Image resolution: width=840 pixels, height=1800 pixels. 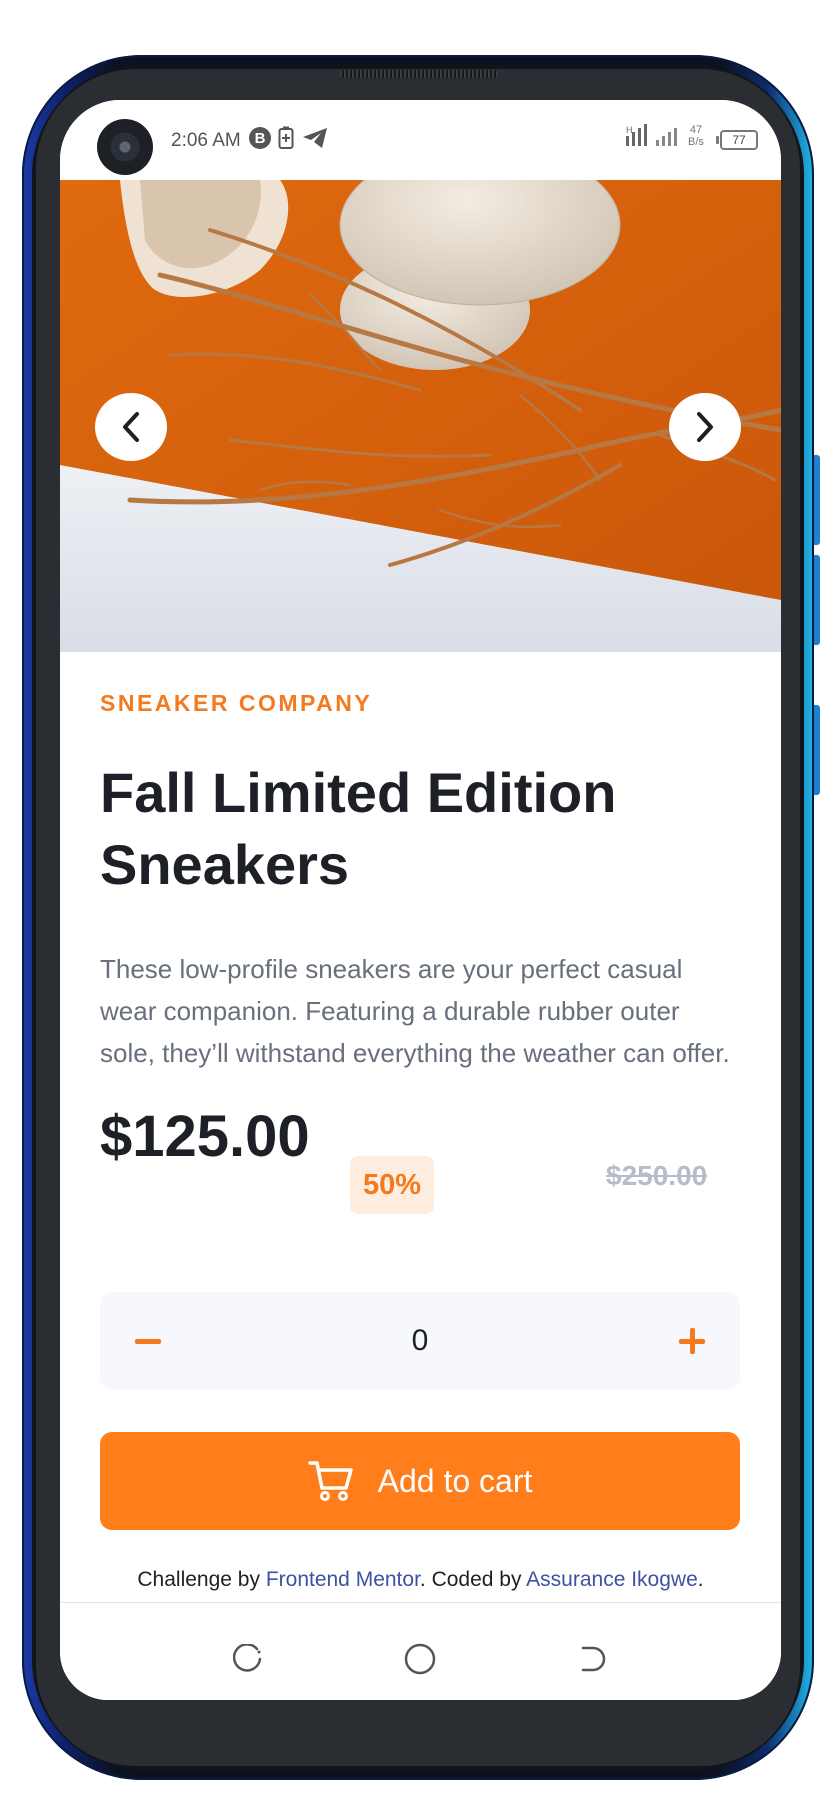 What do you see at coordinates (286, 140) in the screenshot?
I see `battery-saver-icon` at bounding box center [286, 140].